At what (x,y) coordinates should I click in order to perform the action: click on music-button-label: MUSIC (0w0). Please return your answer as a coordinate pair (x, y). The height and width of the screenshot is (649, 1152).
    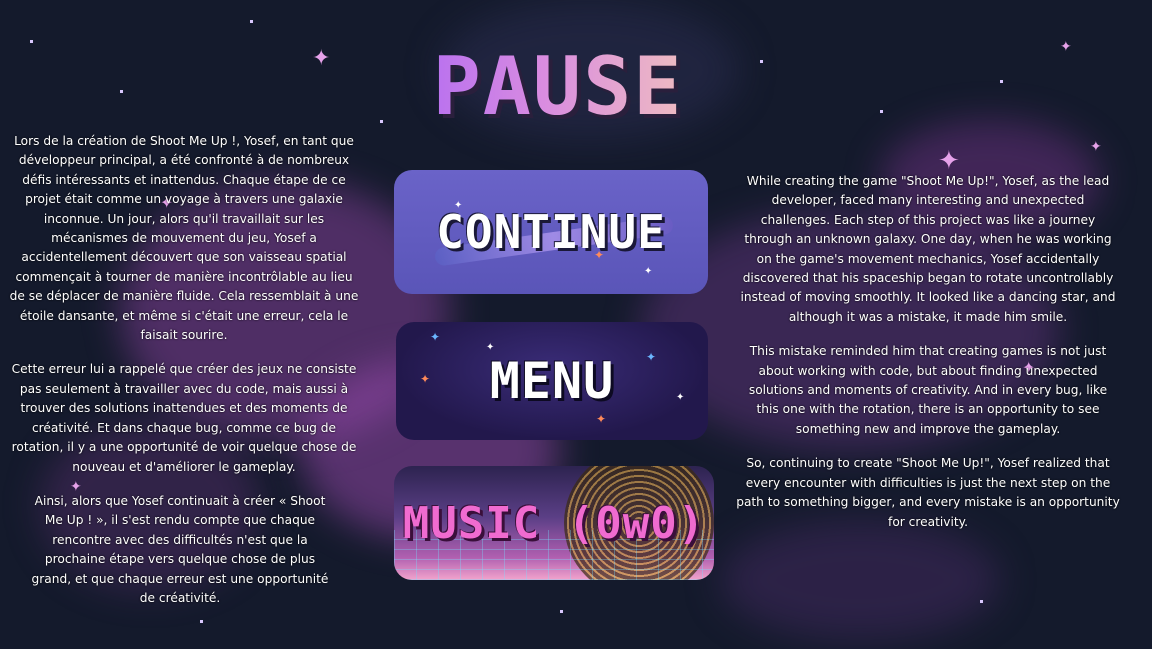
    Looking at the image, I should click on (554, 523).